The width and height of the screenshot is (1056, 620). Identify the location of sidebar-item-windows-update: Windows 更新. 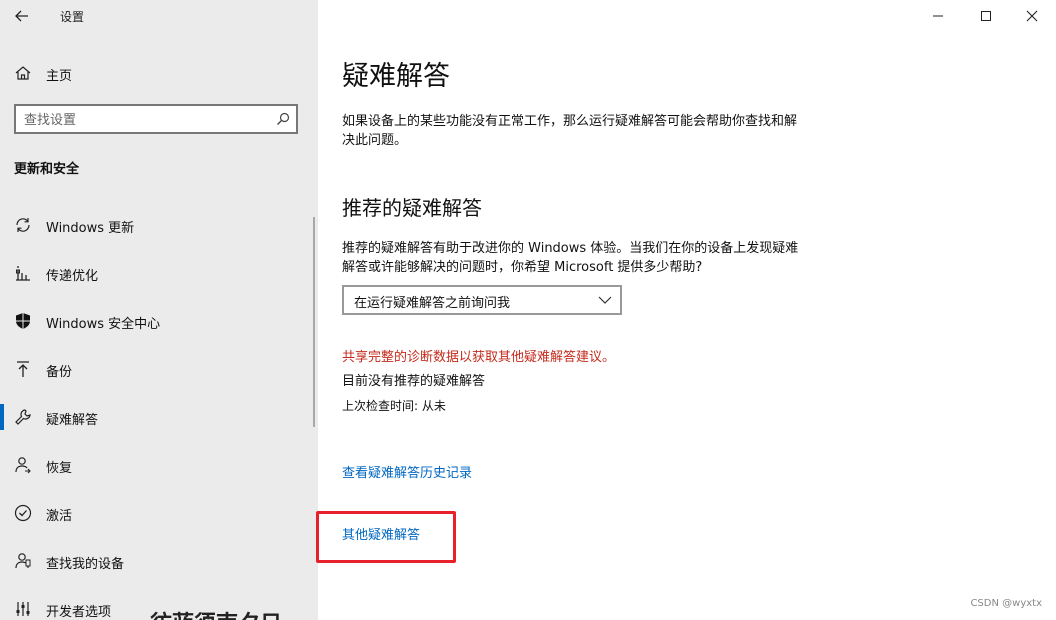
(159, 224).